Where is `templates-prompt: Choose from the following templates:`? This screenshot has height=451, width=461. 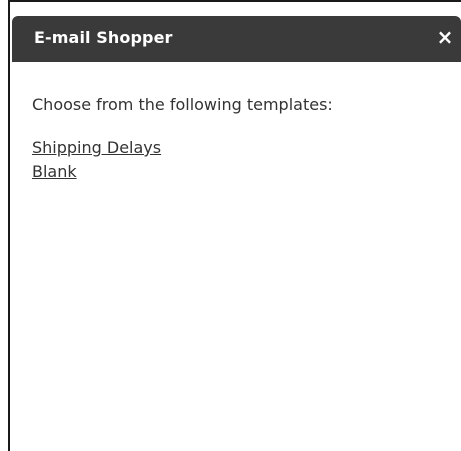 templates-prompt: Choose from the following templates: is located at coordinates (182, 104).